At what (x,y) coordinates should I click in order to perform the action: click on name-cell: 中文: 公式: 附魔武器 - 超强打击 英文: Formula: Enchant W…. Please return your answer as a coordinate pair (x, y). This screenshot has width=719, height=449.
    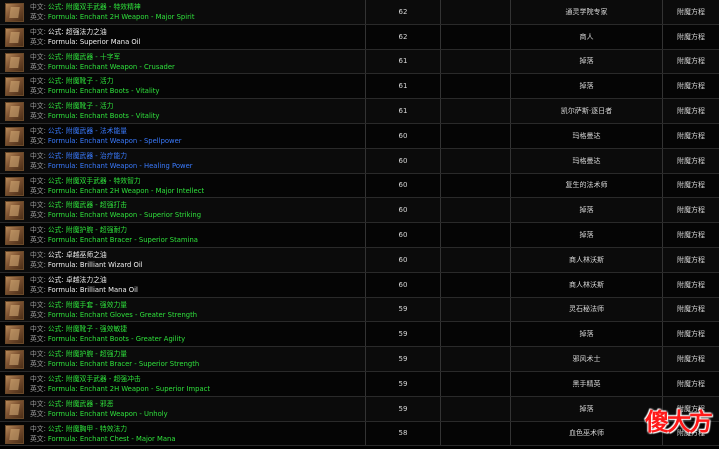
    Looking at the image, I should click on (182, 210).